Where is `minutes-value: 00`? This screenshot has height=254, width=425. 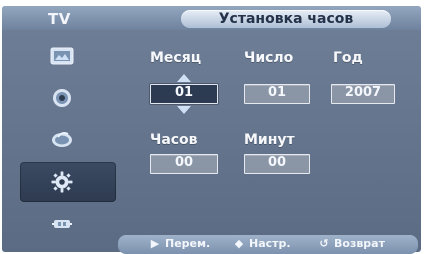
minutes-value: 00 is located at coordinates (277, 162).